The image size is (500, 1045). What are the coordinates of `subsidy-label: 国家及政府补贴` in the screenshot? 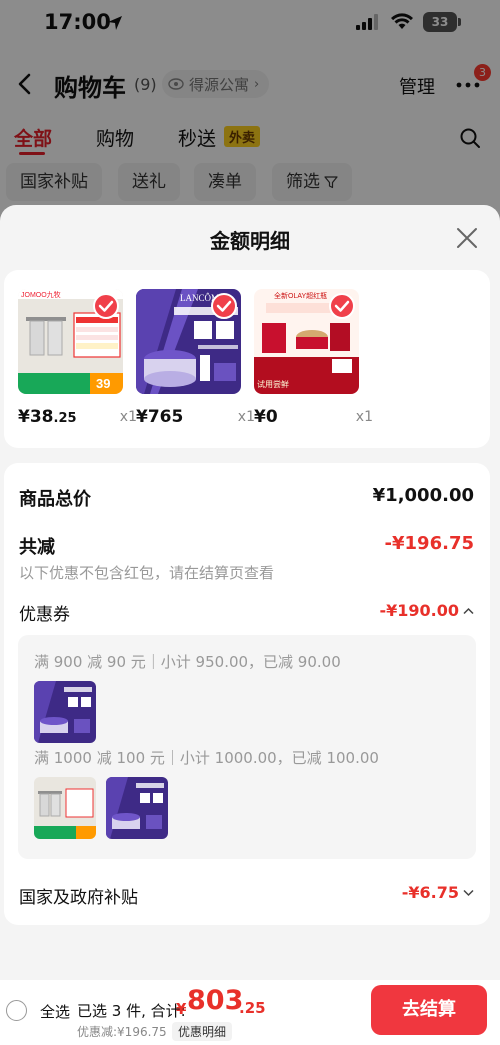 It's located at (78, 898).